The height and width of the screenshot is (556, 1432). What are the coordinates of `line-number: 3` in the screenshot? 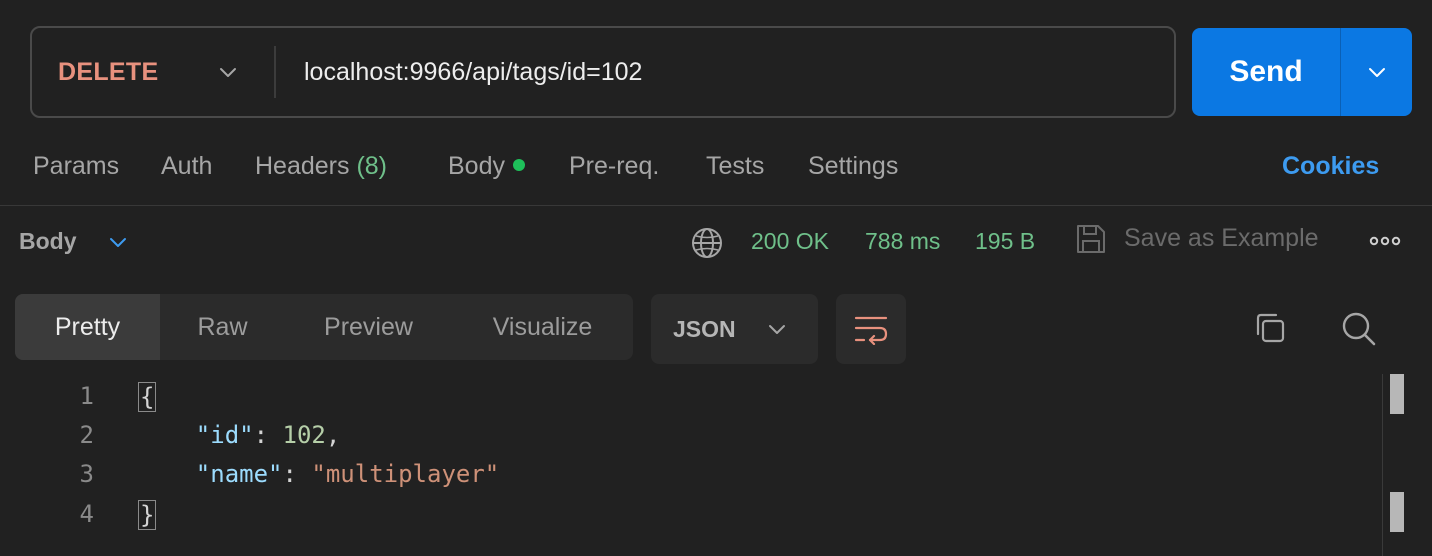 It's located at (86, 474).